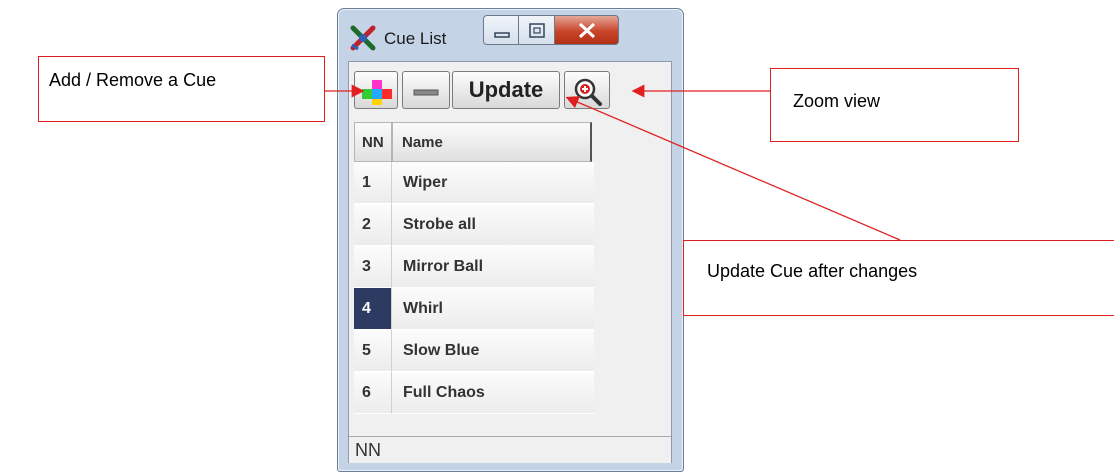  I want to click on update-arrow, so click(733, 168).